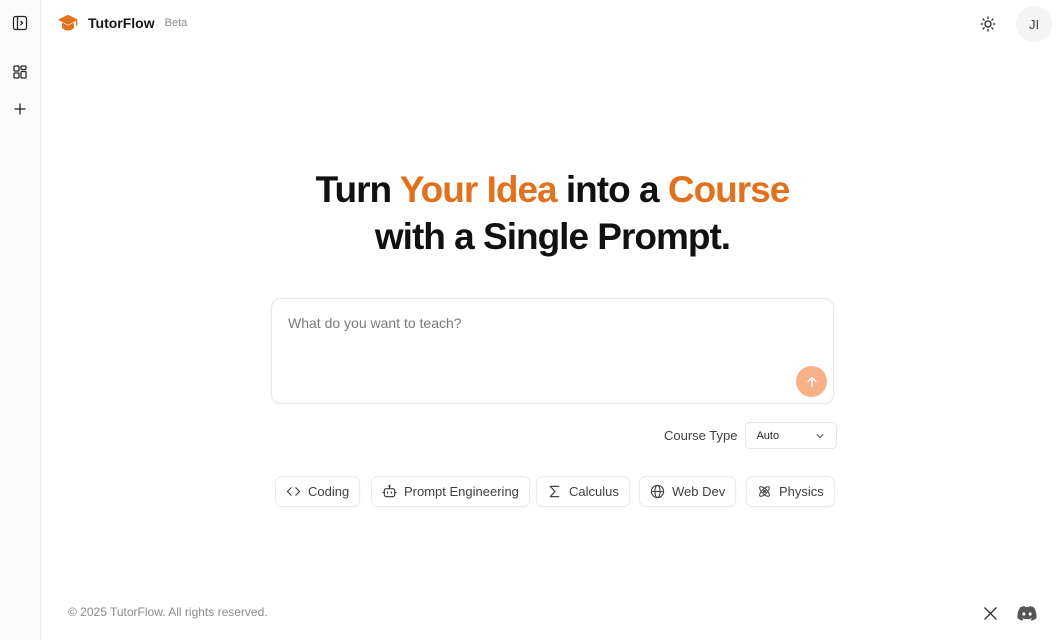  I want to click on sun-icon, so click(988, 24).